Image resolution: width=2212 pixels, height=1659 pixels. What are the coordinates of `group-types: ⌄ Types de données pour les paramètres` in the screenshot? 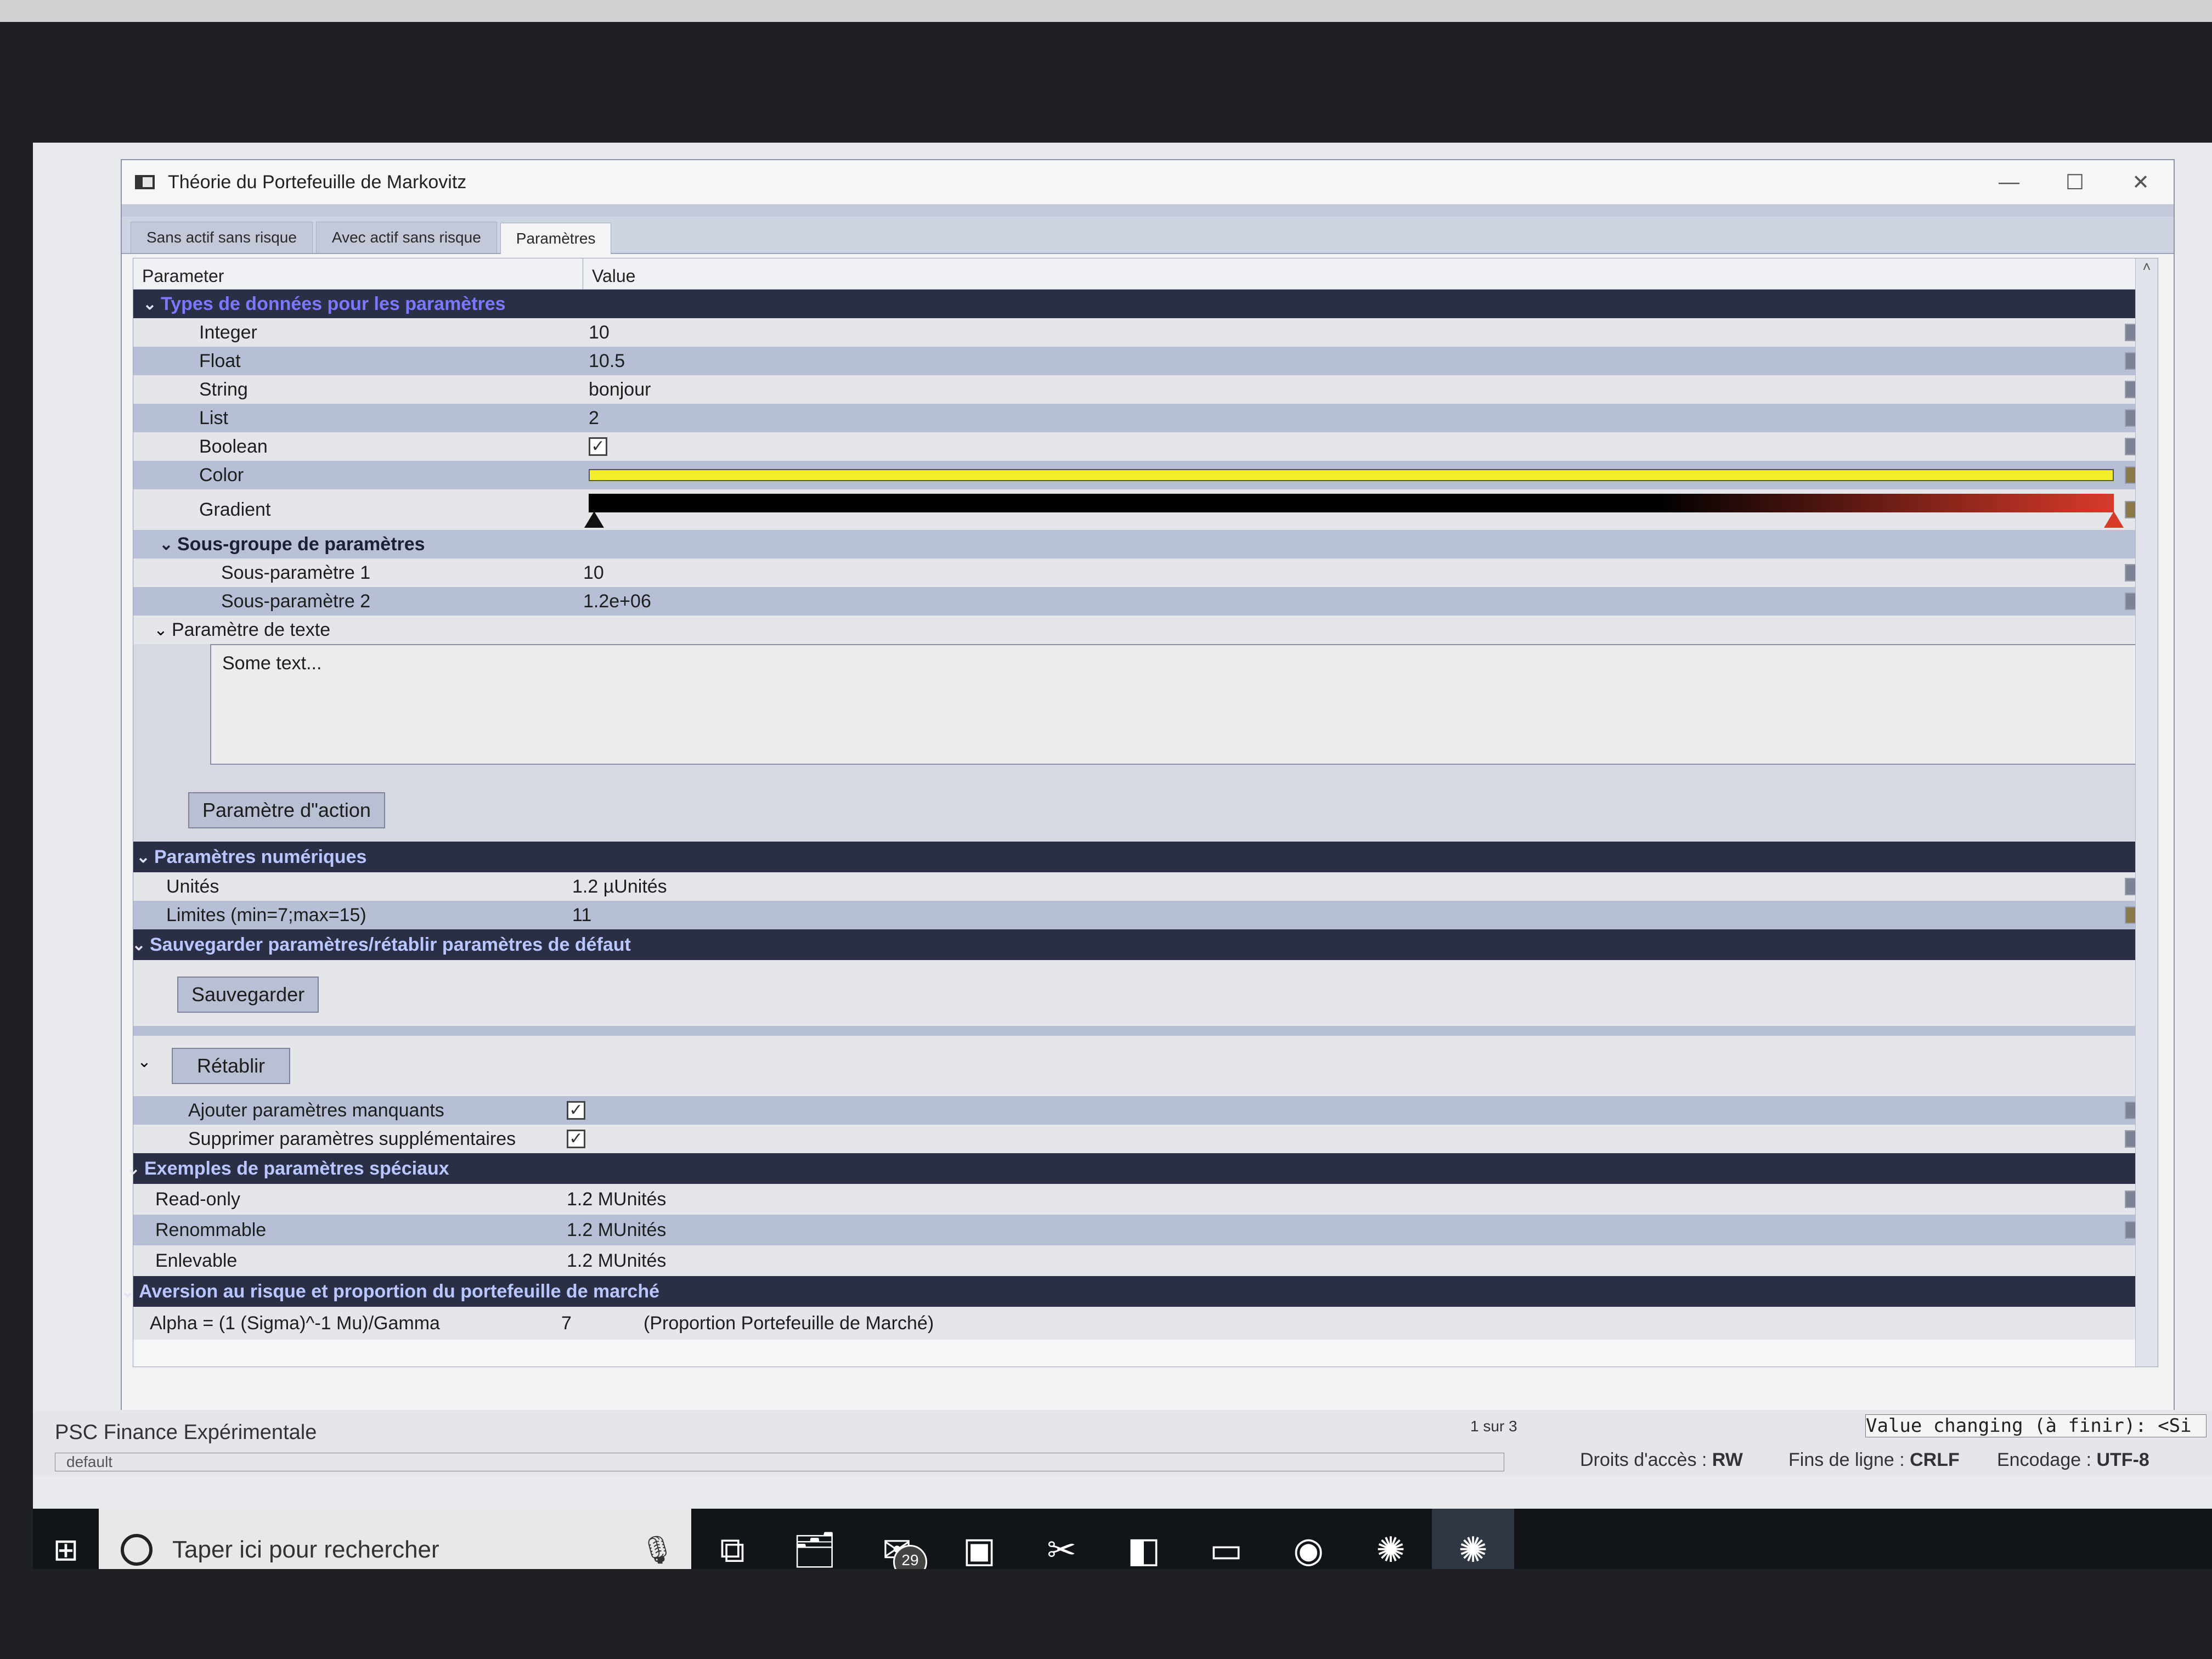 It's located at (1145, 304).